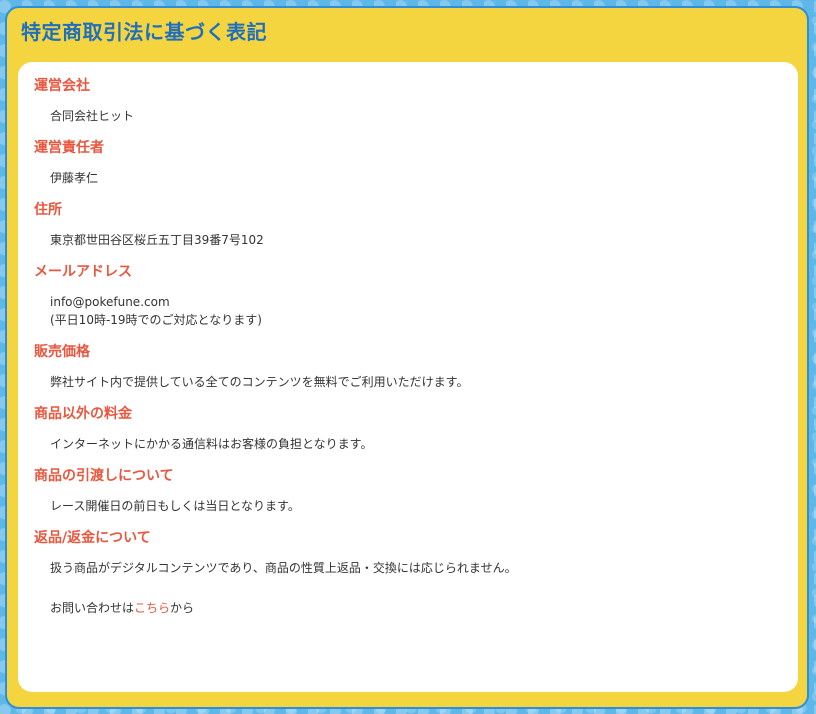  What do you see at coordinates (62, 86) in the screenshot?
I see `section-heading: 運営会社` at bounding box center [62, 86].